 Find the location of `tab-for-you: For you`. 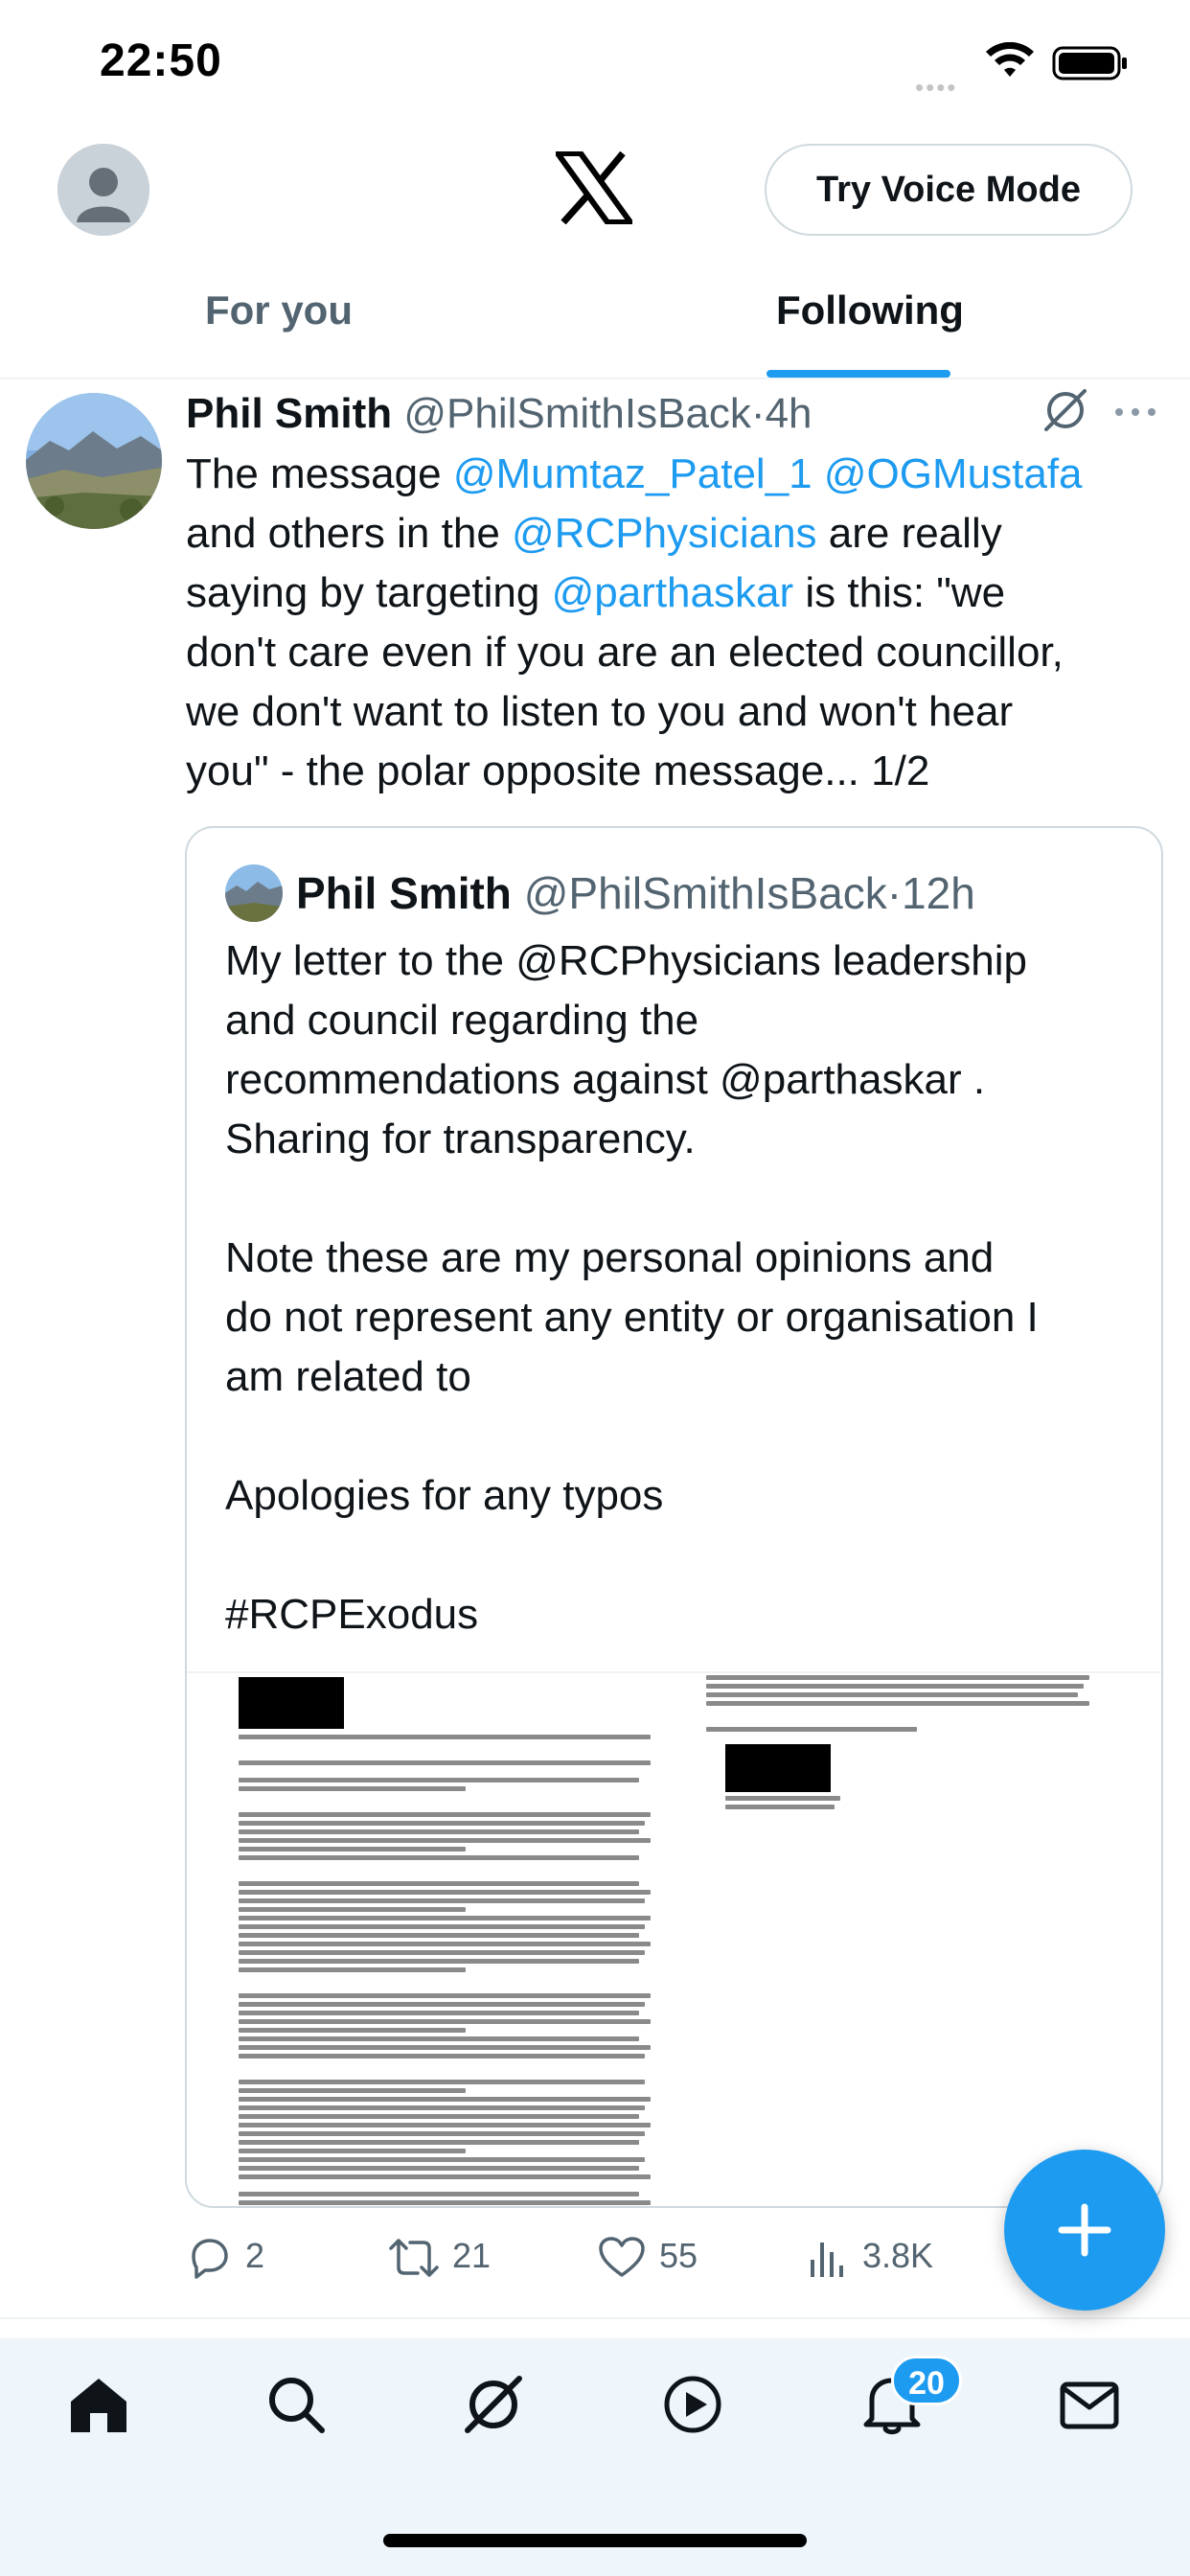

tab-for-you: For you is located at coordinates (279, 311).